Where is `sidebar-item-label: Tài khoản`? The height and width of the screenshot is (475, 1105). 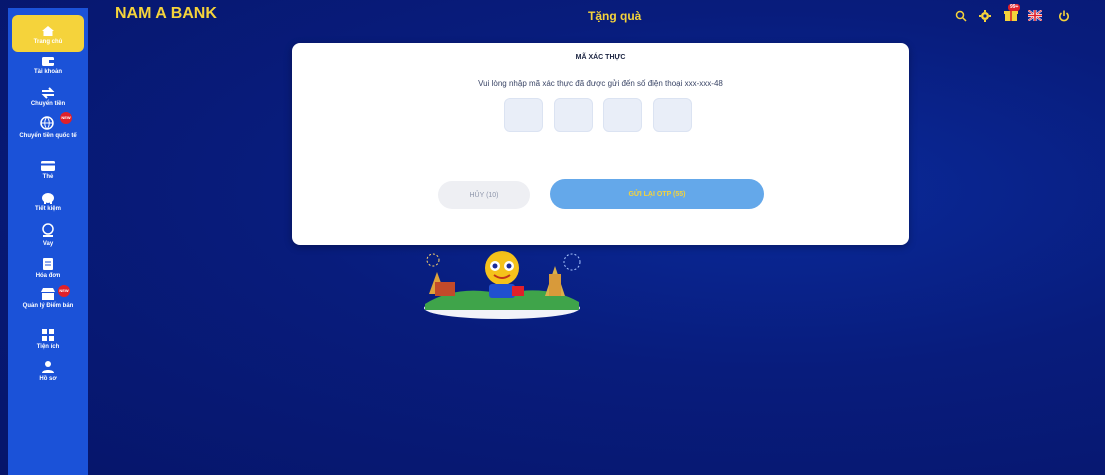 sidebar-item-label: Tài khoản is located at coordinates (47, 72).